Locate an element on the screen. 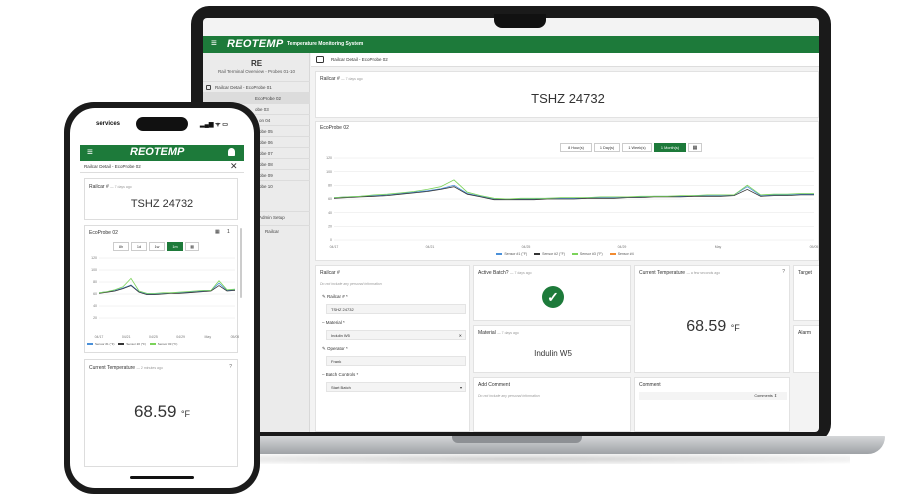 The image size is (917, 496). alarm-card: Alarm is located at coordinates (806, 349).